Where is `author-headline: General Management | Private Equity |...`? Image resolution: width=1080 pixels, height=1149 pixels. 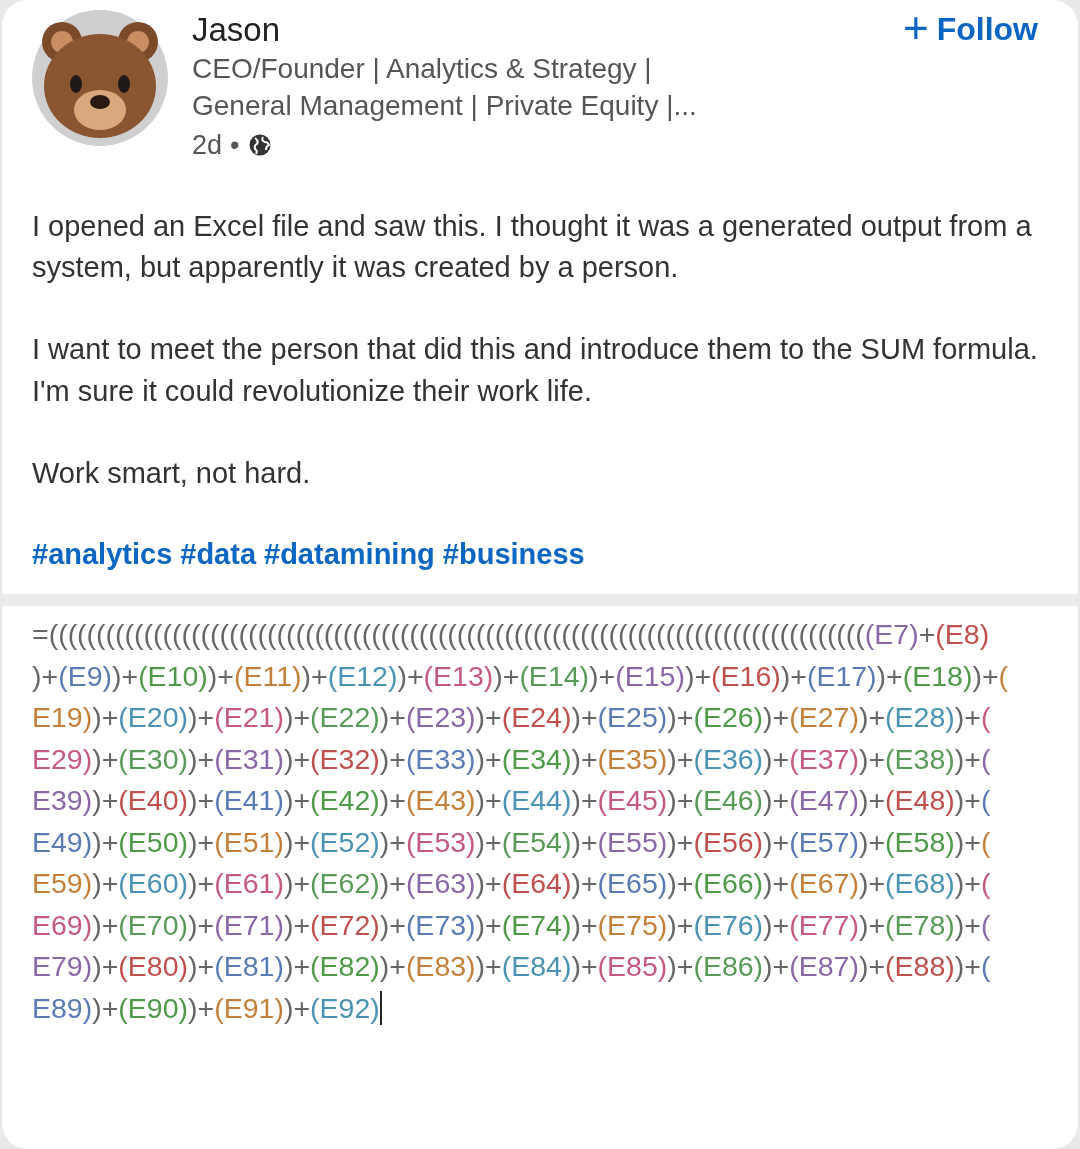
author-headline: General Management | Private Equity |... is located at coordinates (445, 106).